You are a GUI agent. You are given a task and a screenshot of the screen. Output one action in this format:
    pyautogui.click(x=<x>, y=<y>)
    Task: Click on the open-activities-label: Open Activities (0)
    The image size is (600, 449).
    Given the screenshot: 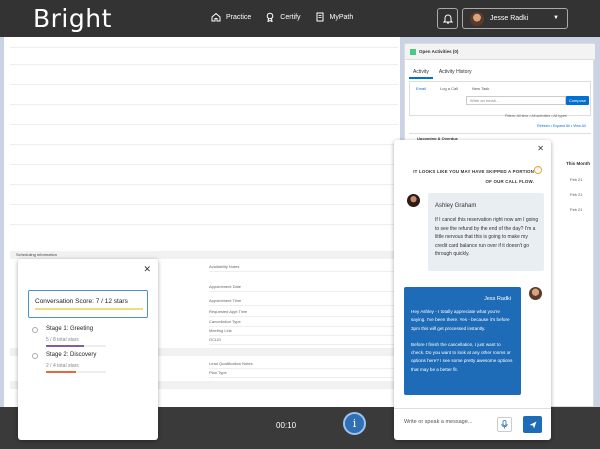 What is the action you would take?
    pyautogui.click(x=439, y=51)
    